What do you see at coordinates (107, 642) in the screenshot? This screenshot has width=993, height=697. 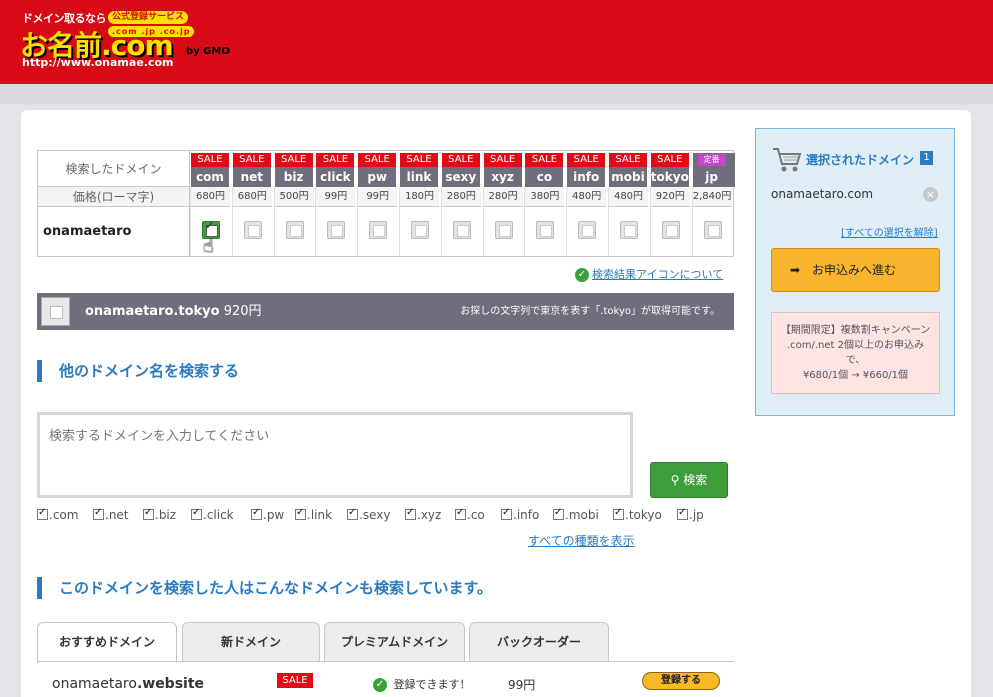 I see `tab-0: おすすめドメイン` at bounding box center [107, 642].